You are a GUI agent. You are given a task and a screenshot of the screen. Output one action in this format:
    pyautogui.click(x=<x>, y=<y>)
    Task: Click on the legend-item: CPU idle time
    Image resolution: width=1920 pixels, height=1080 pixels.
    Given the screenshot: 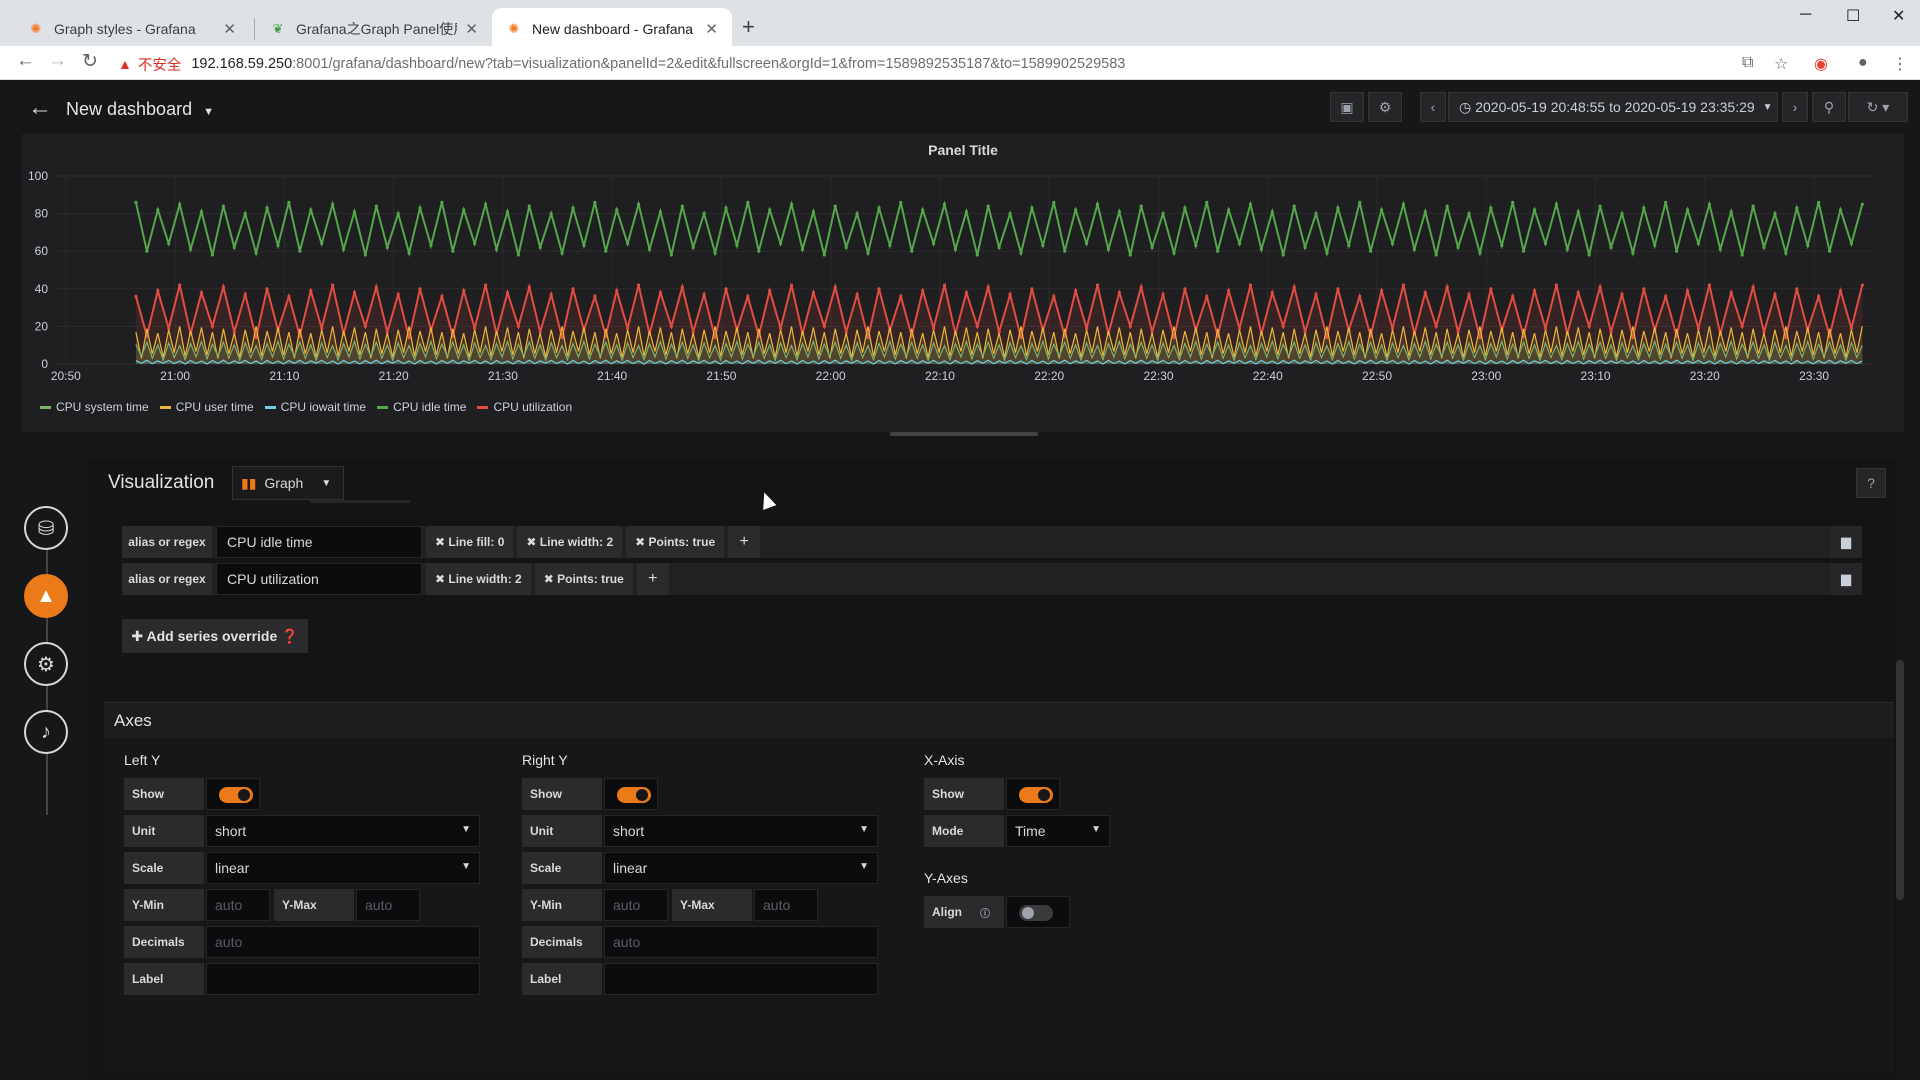 What is the action you would take?
    pyautogui.click(x=421, y=407)
    